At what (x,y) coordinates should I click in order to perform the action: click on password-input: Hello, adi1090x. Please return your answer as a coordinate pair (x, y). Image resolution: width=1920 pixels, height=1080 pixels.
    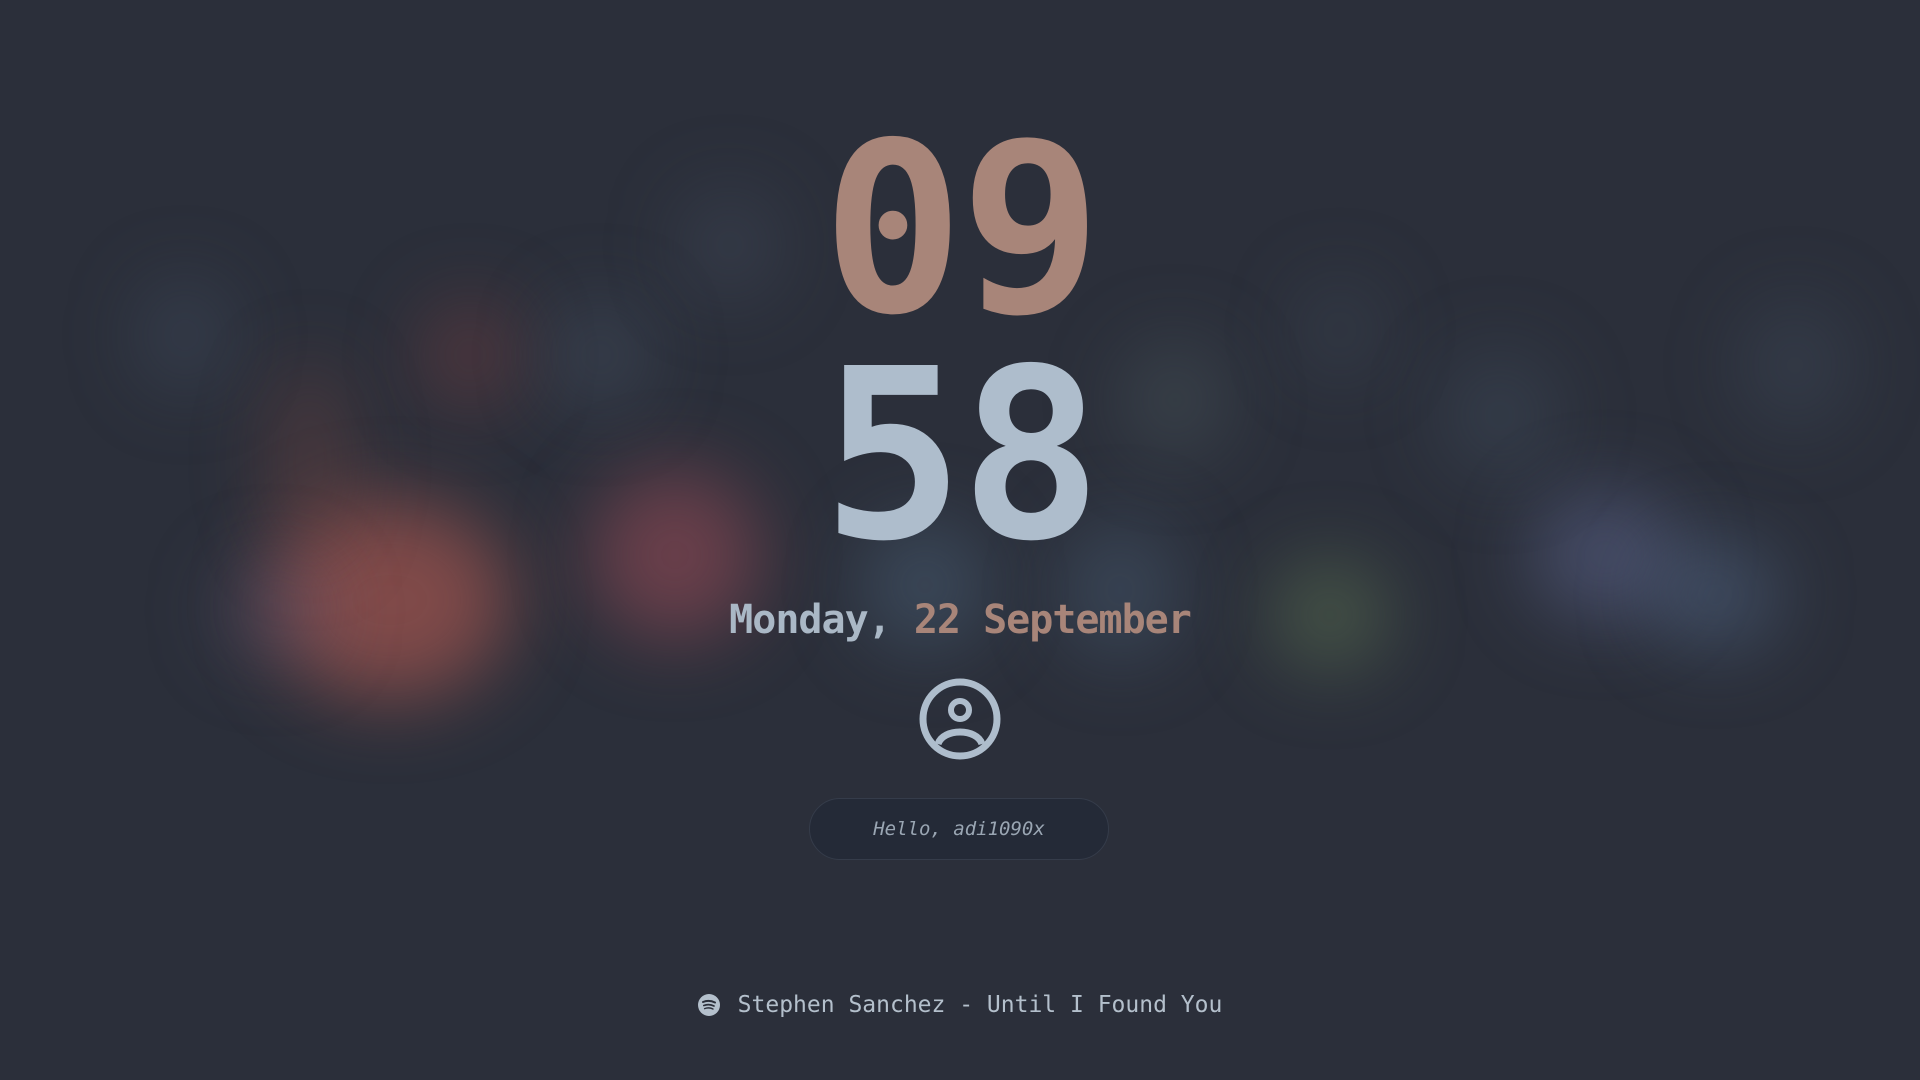
    Looking at the image, I should click on (959, 829).